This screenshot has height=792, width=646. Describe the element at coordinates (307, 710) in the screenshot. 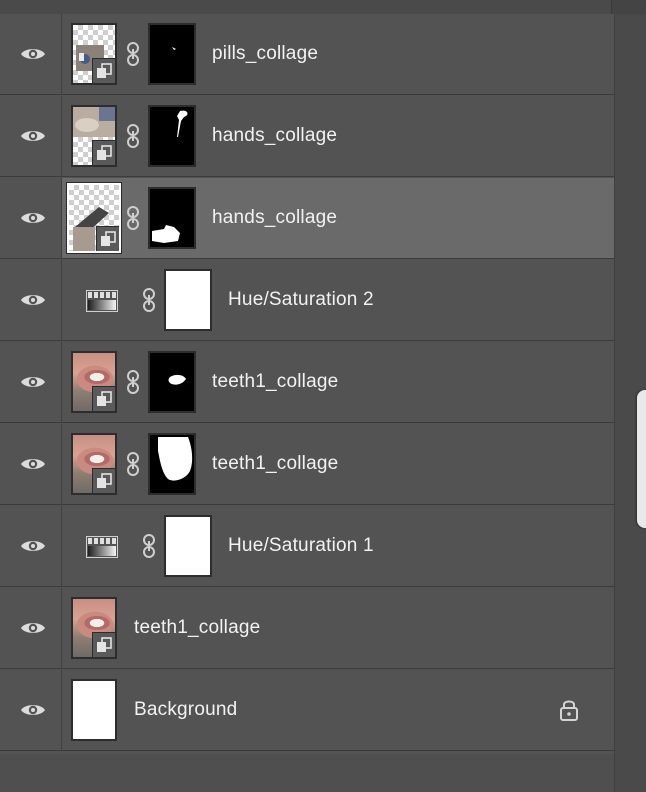

I see `layer-row-background: Background` at that location.